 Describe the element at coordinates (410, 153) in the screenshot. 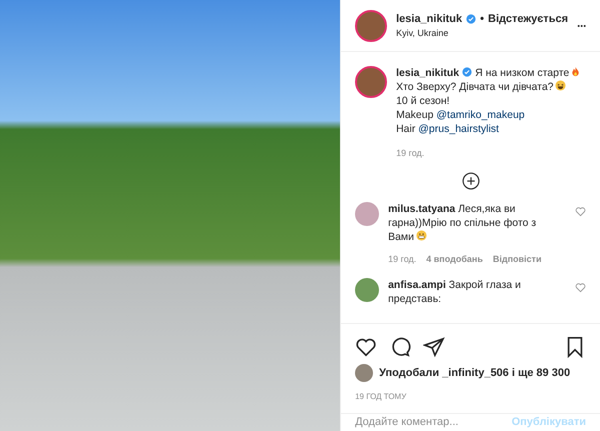

I see `post-time: 19 год.` at that location.